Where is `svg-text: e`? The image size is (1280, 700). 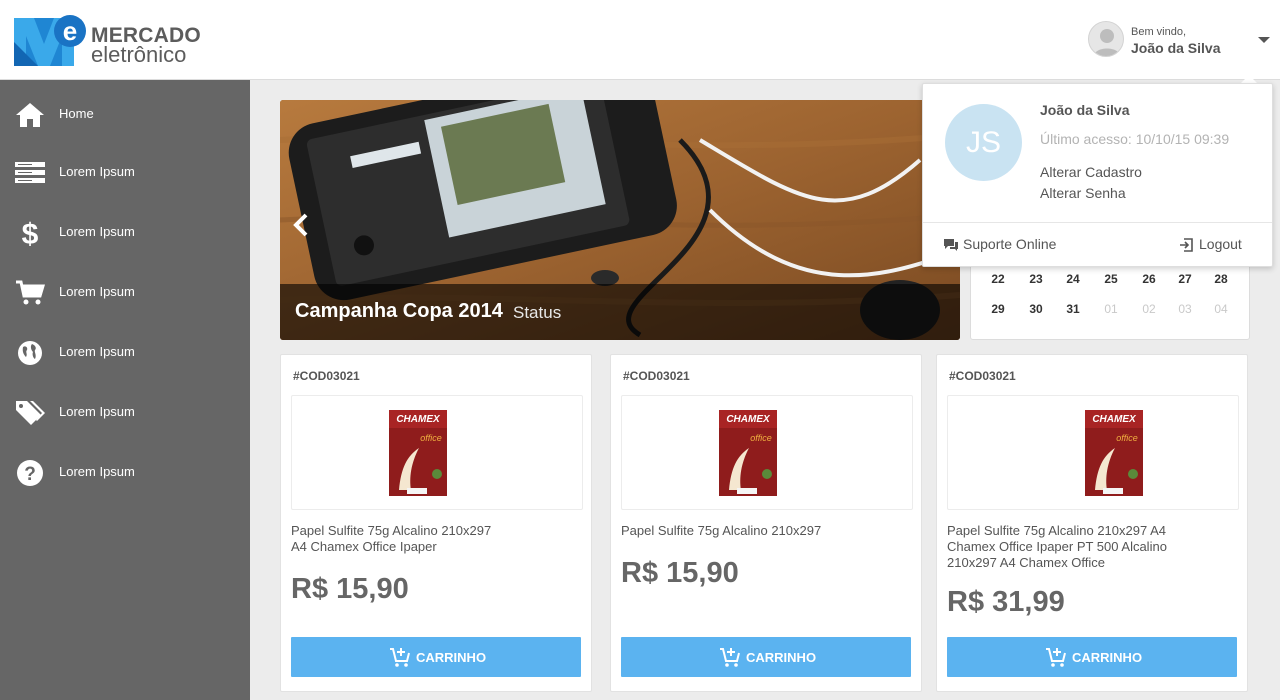
svg-text: e is located at coordinates (70, 31).